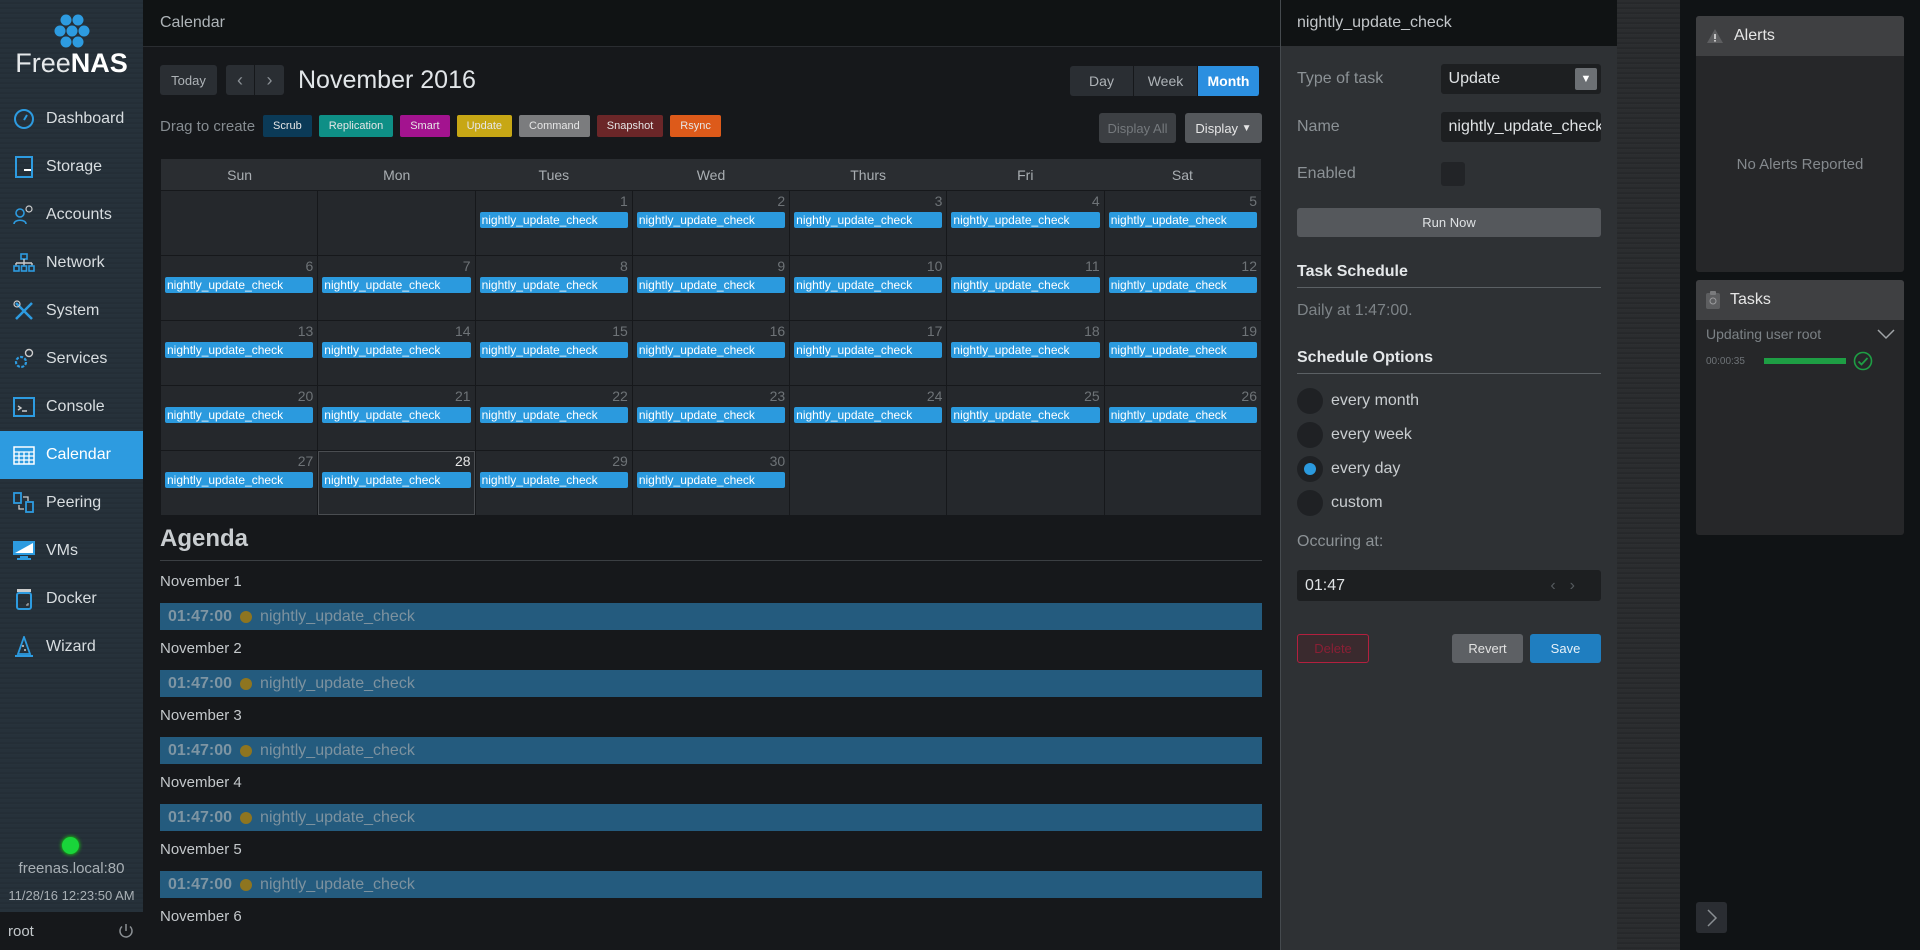  I want to click on chip-replication: Replication, so click(356, 126).